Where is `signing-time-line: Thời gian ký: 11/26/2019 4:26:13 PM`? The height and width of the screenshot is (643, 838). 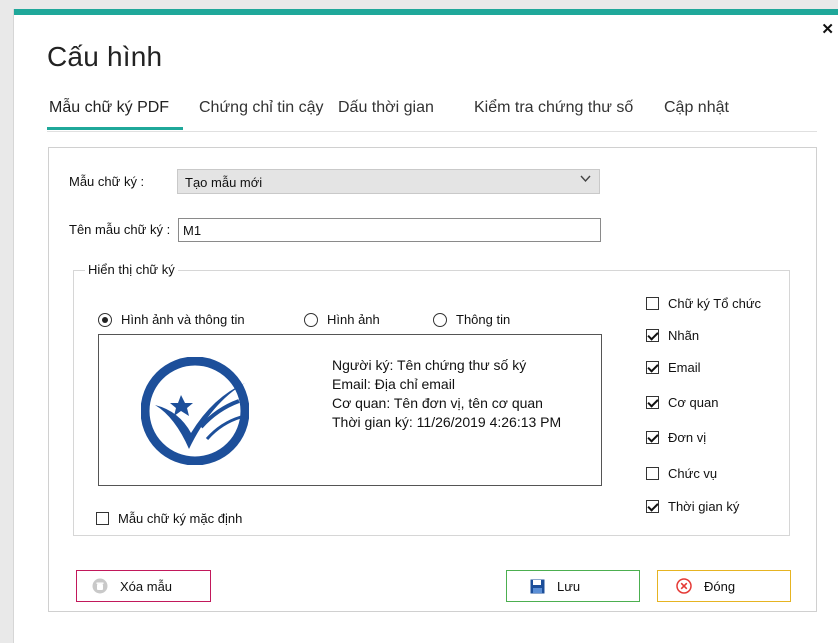
signing-time-line: Thời gian ký: 11/26/2019 4:26:13 PM is located at coordinates (447, 422).